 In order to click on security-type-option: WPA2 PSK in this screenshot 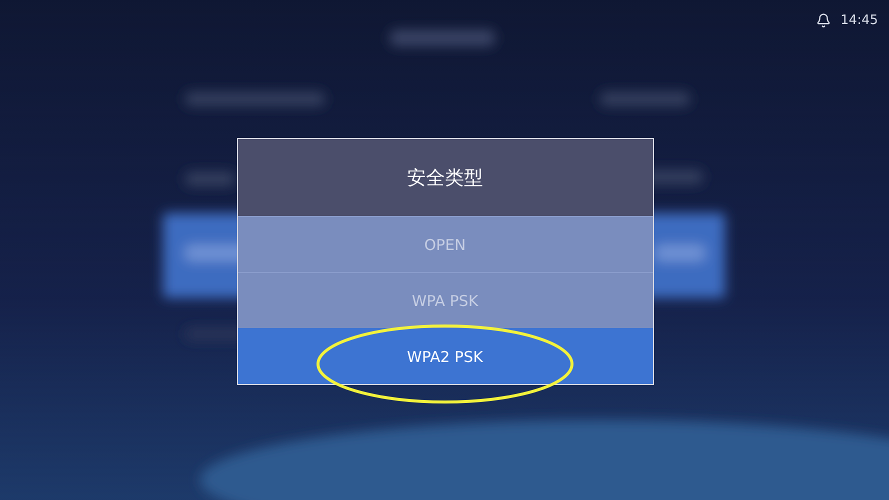, I will do `click(445, 356)`.